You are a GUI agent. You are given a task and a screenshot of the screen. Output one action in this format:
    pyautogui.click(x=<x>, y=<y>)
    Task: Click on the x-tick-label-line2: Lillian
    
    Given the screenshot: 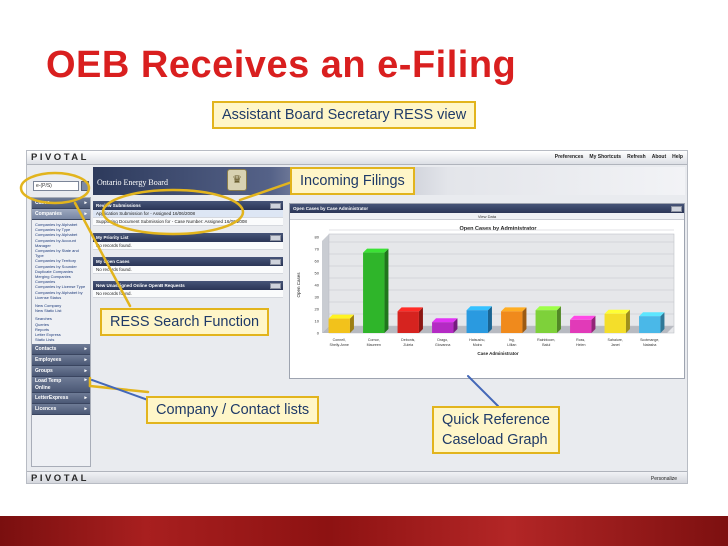 What is the action you would take?
    pyautogui.click(x=511, y=345)
    